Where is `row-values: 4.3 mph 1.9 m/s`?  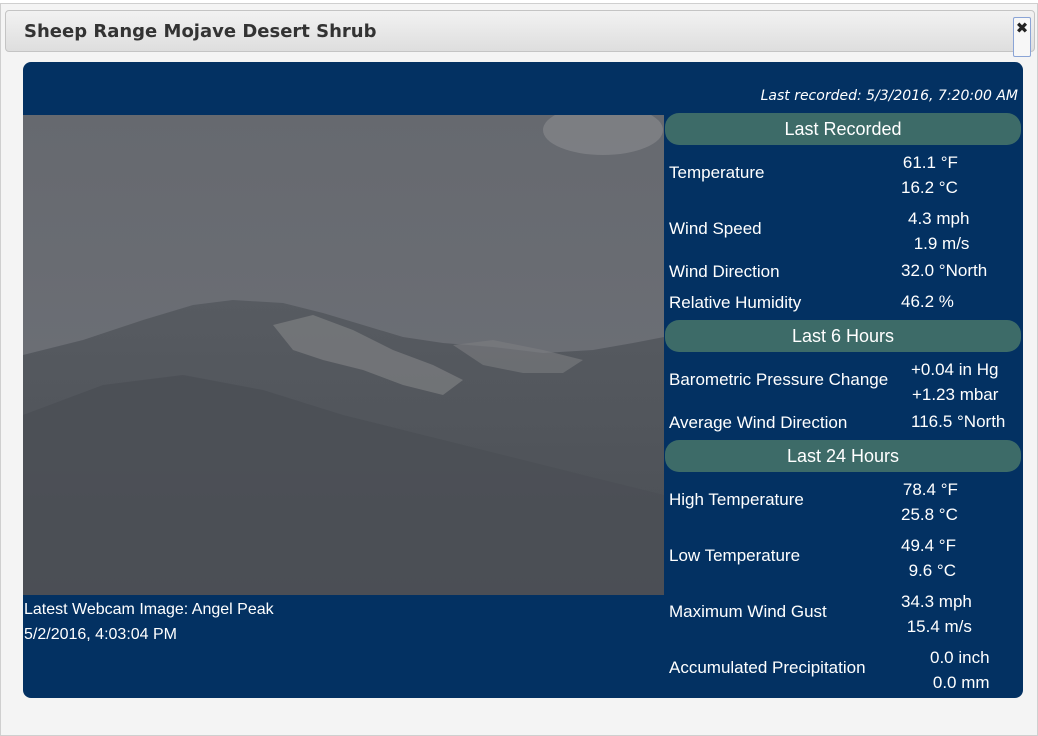 row-values: 4.3 mph 1.9 m/s is located at coordinates (938, 231).